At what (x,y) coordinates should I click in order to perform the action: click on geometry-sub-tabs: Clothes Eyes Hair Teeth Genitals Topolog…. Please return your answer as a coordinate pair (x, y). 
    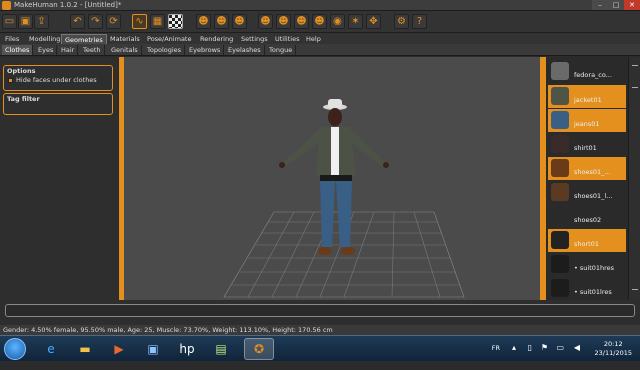
    Looking at the image, I should click on (320, 50).